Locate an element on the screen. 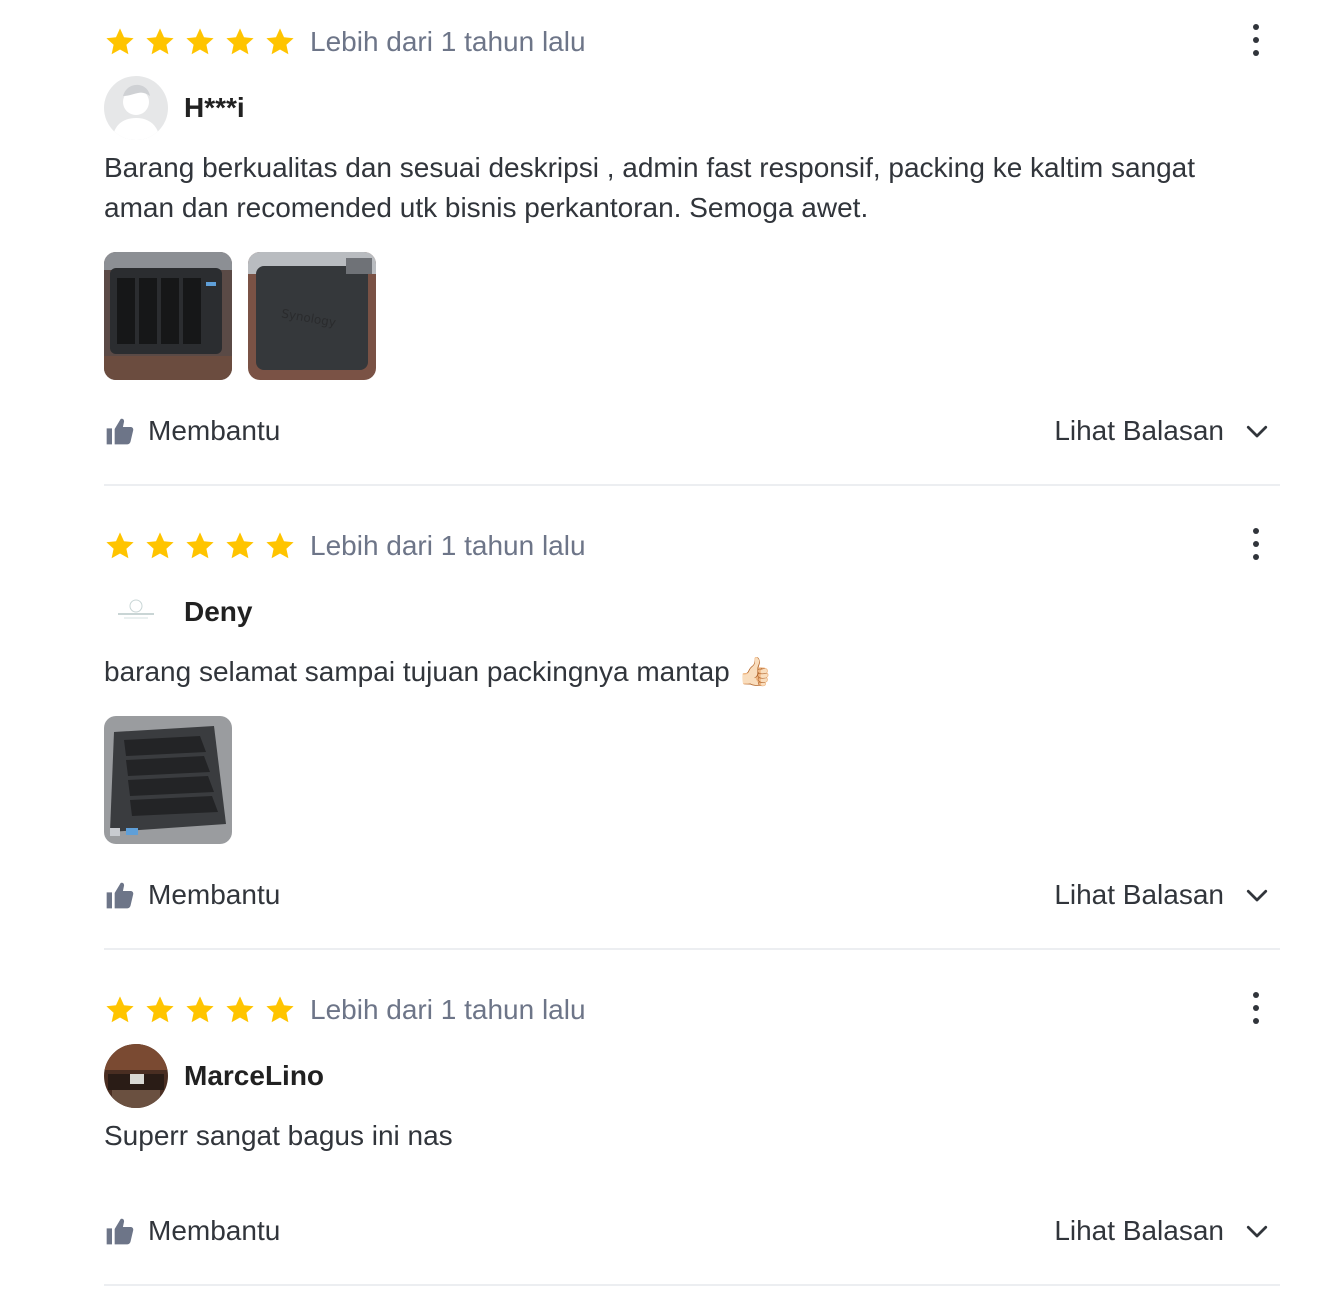 The image size is (1322, 1304). review-image-thumbnail: Synology is located at coordinates (312, 316).